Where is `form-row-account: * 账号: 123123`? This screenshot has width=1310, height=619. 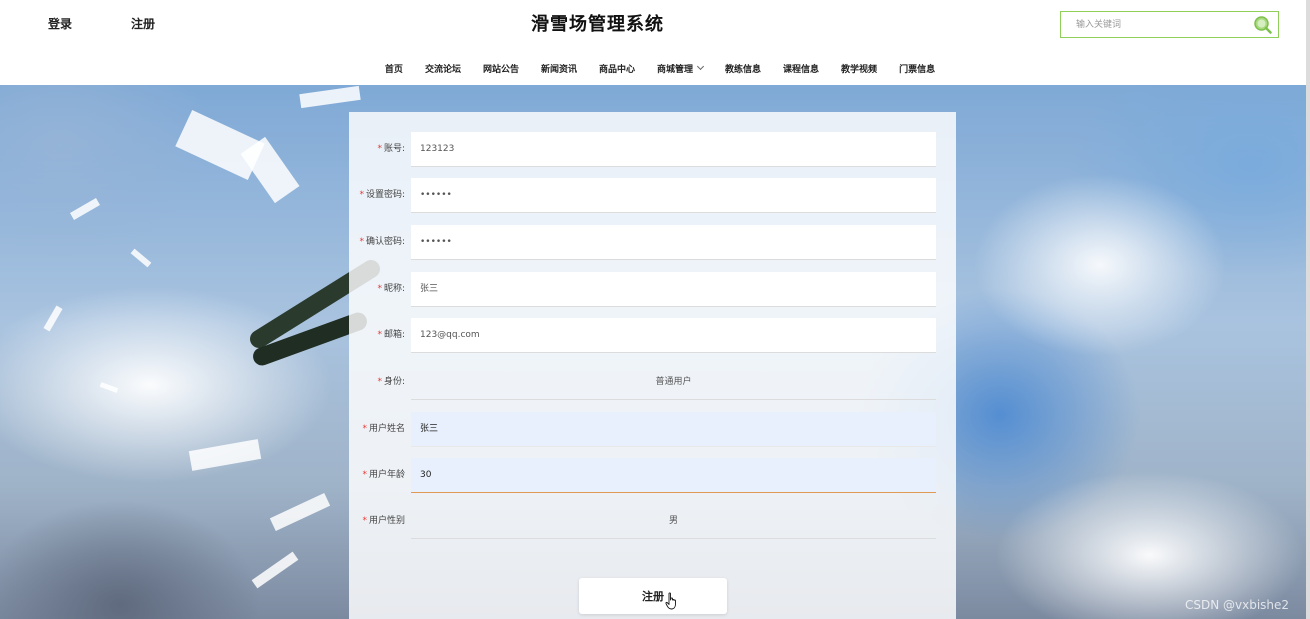 form-row-account: * 账号: 123123 is located at coordinates (652, 149).